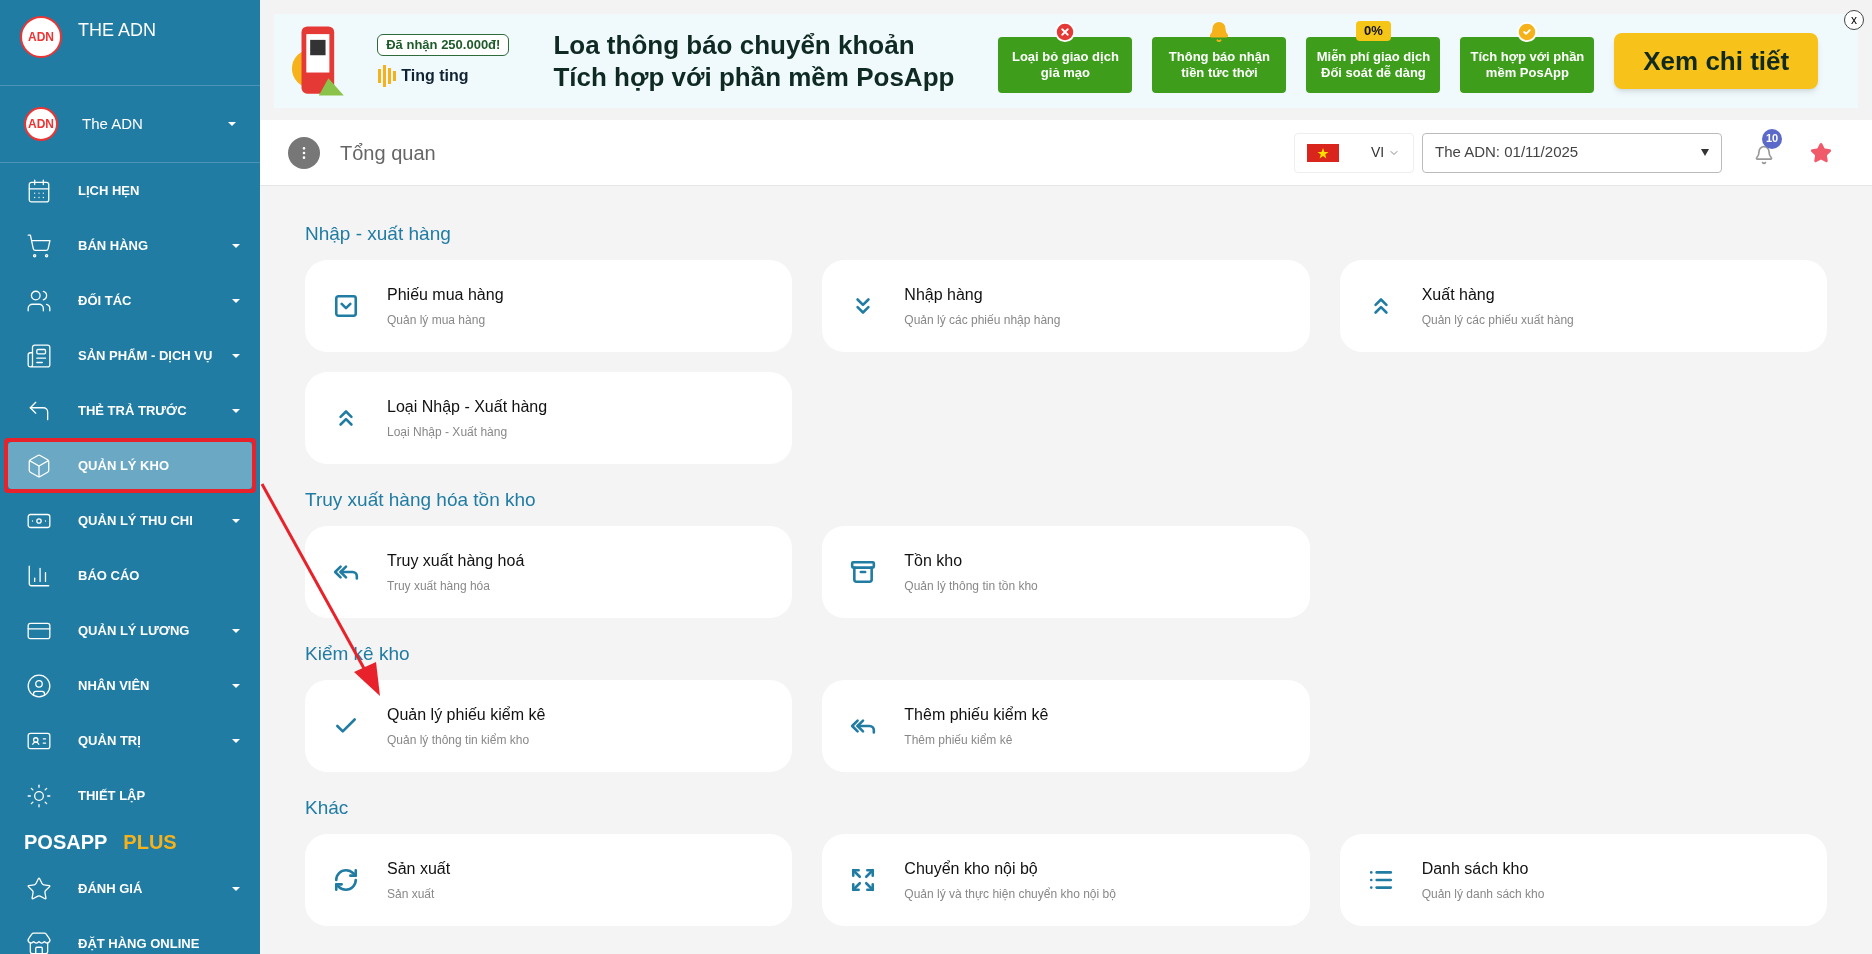 The height and width of the screenshot is (954, 1872). Describe the element at coordinates (1373, 31) in the screenshot. I see `discount-tag: 0%` at that location.